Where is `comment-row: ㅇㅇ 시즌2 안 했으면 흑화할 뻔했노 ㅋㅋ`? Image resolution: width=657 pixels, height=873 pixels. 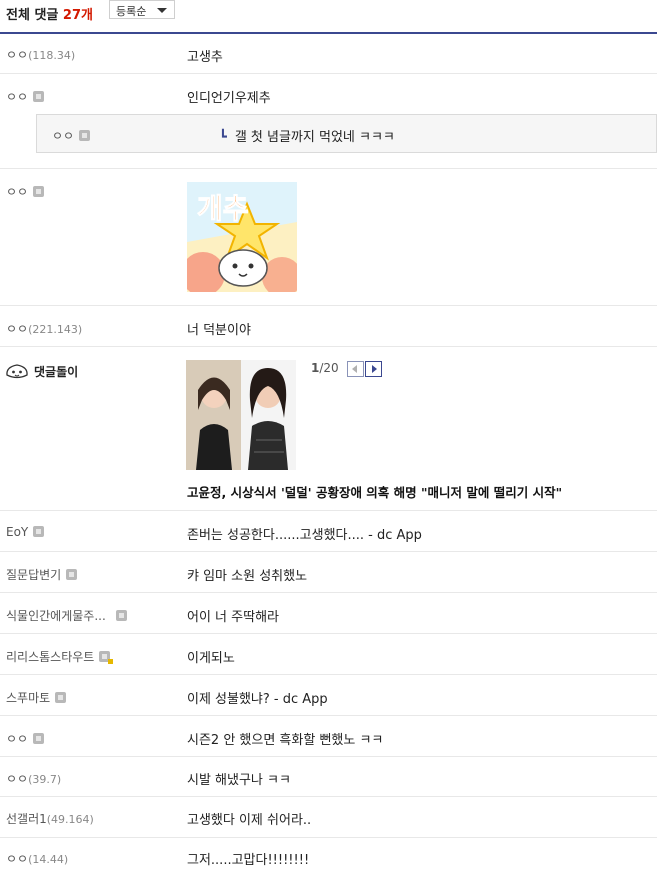 comment-row: ㅇㅇ 시즌2 안 했으면 흑화할 뻔했노 ㅋㅋ is located at coordinates (328, 736).